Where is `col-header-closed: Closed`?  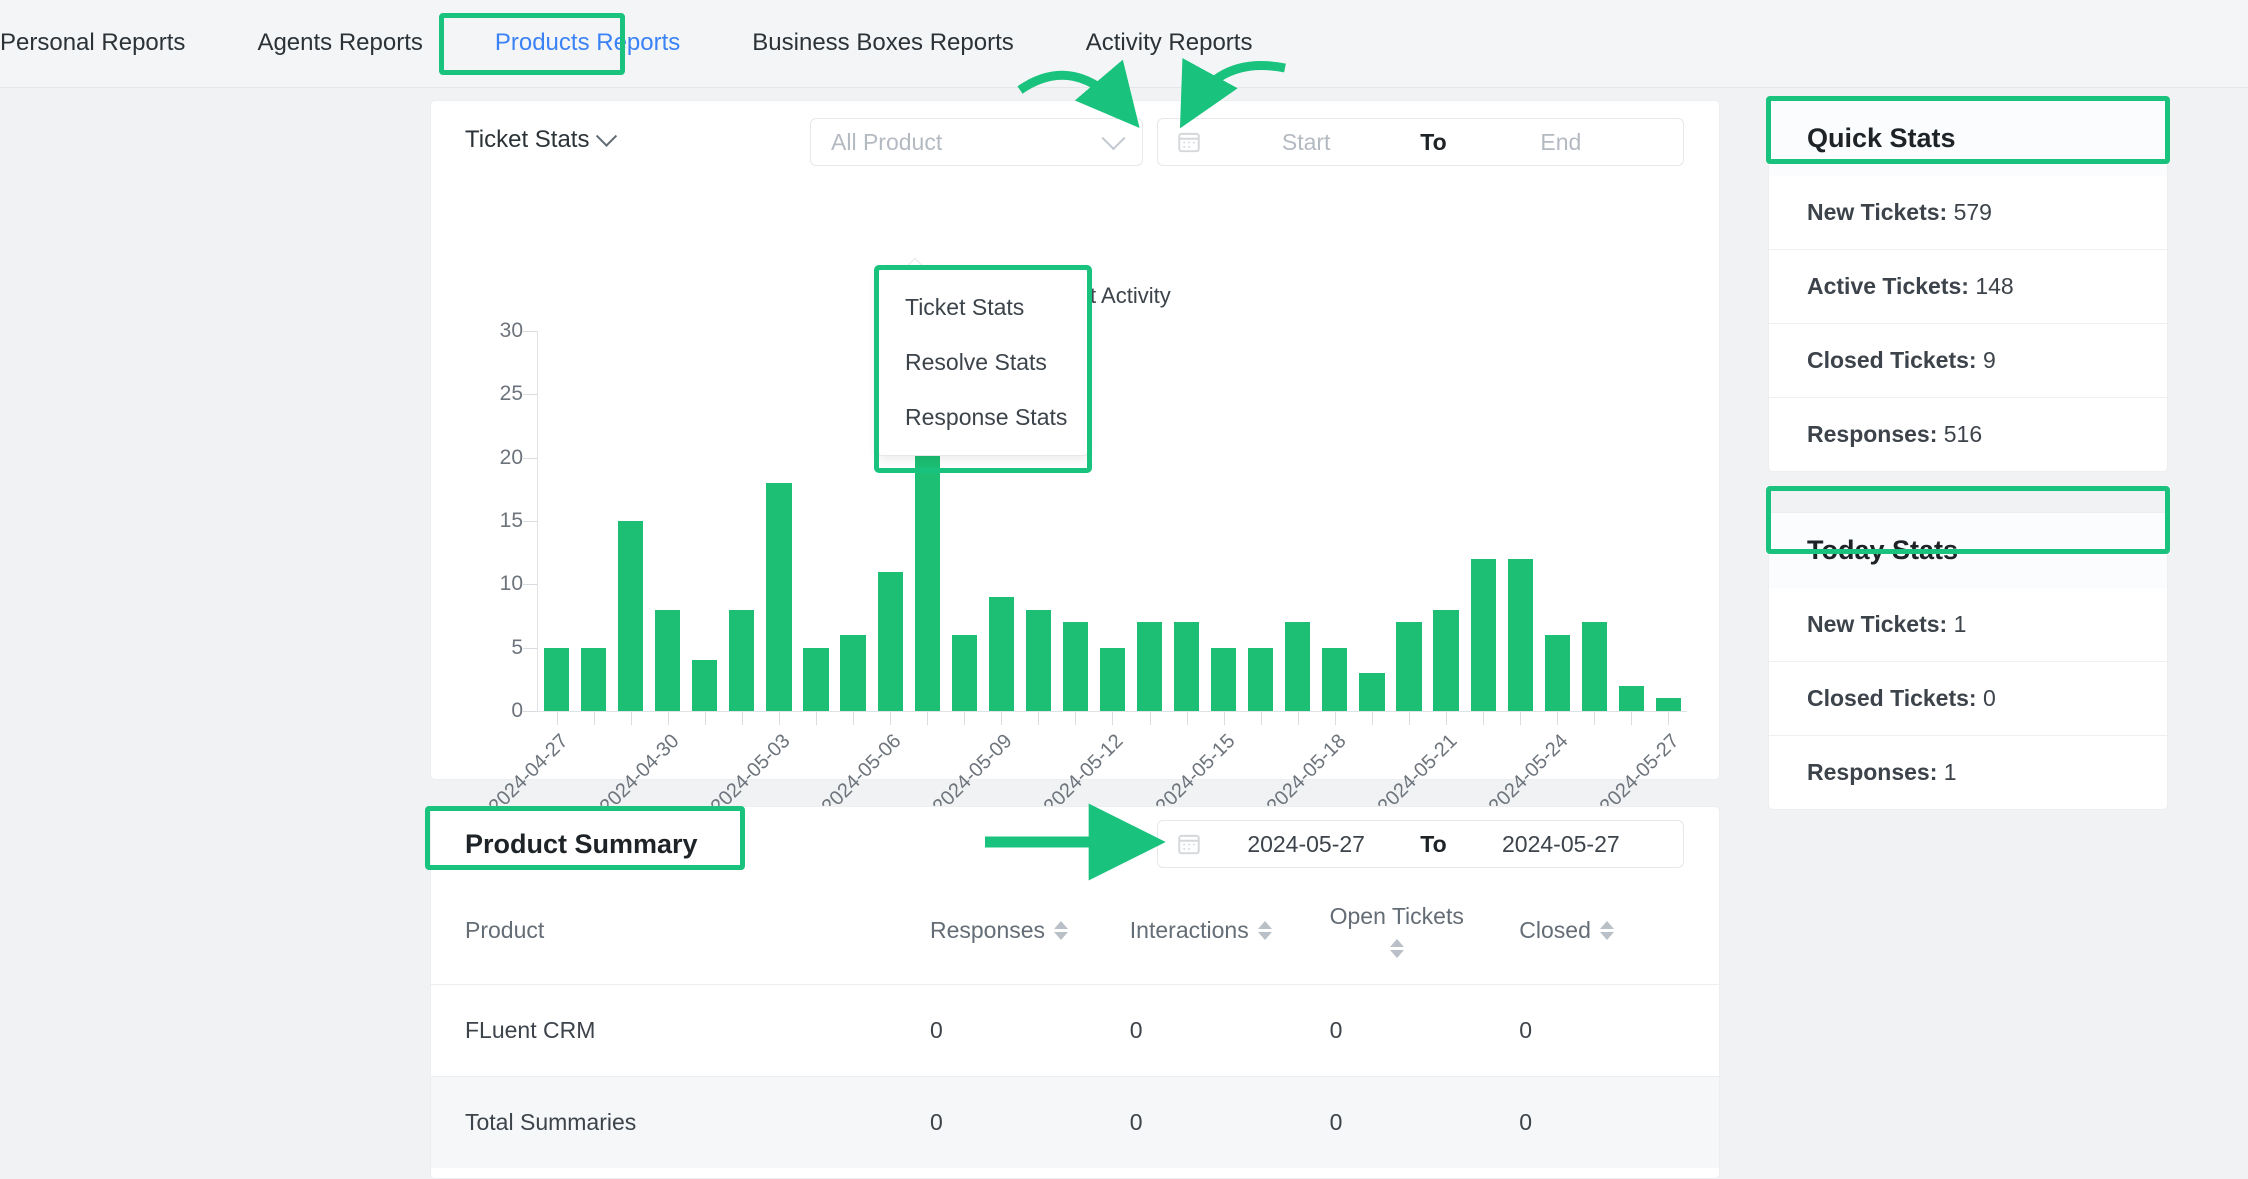 col-header-closed: Closed is located at coordinates (1619, 933).